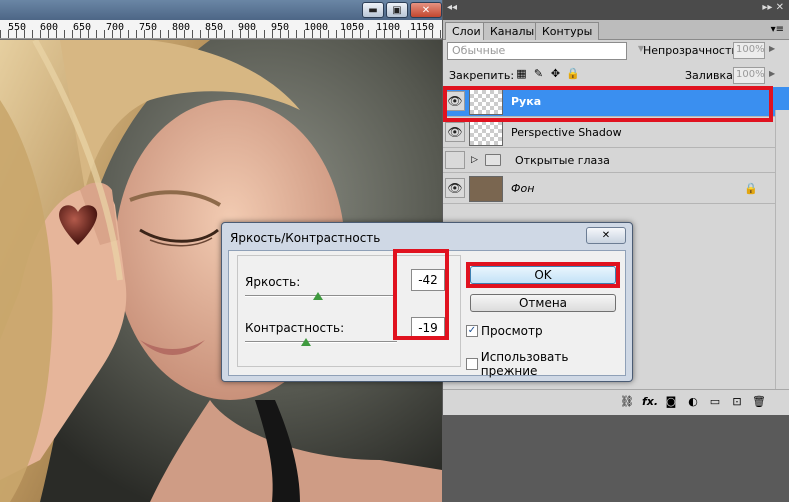 The image size is (789, 502). What do you see at coordinates (421, 294) in the screenshot?
I see `highlight-values-box` at bounding box center [421, 294].